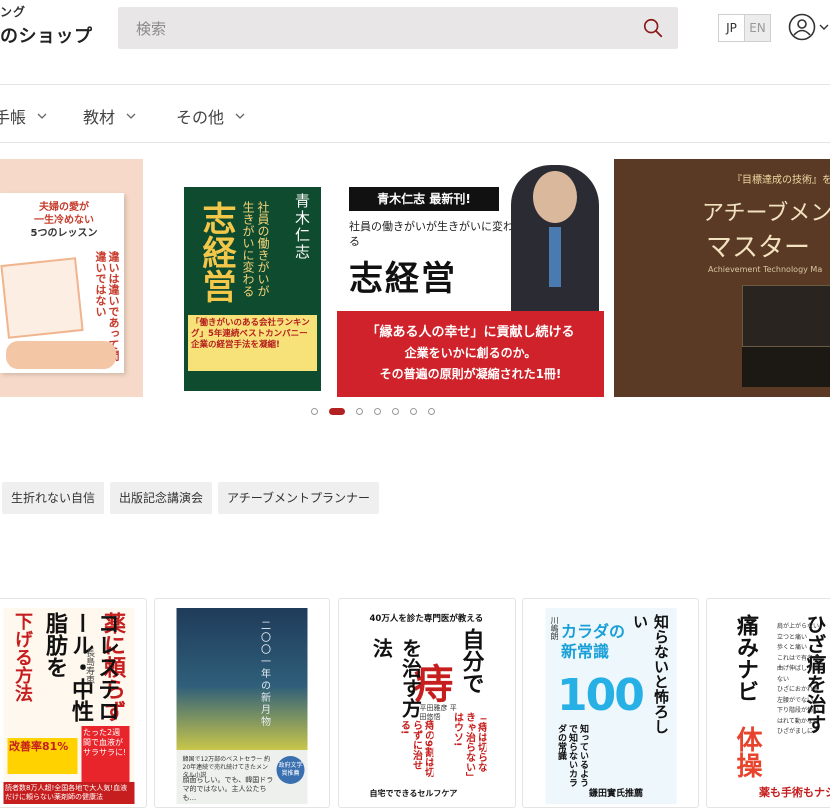  I want to click on tag-button: 生折れない自信, so click(53, 498).